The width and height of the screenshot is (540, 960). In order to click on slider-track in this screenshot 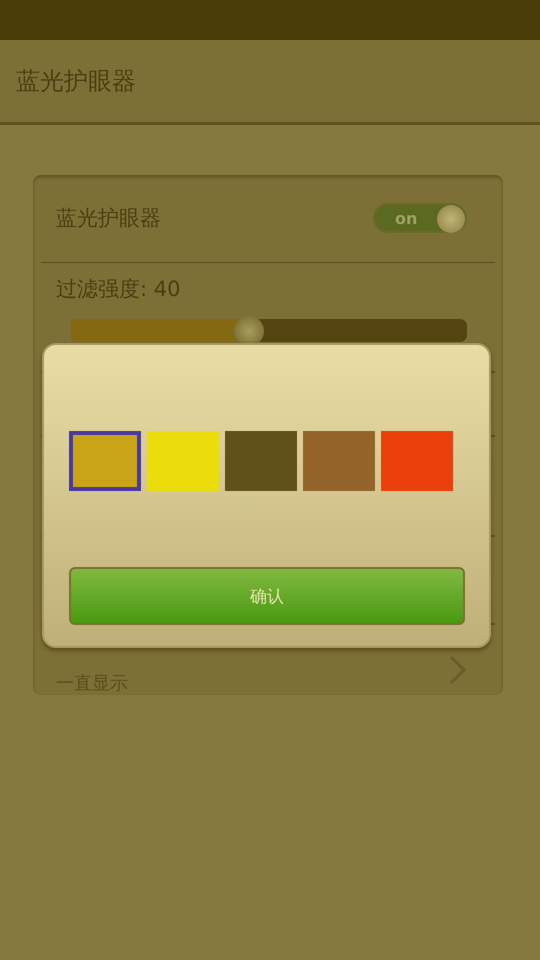, I will do `click(269, 330)`.